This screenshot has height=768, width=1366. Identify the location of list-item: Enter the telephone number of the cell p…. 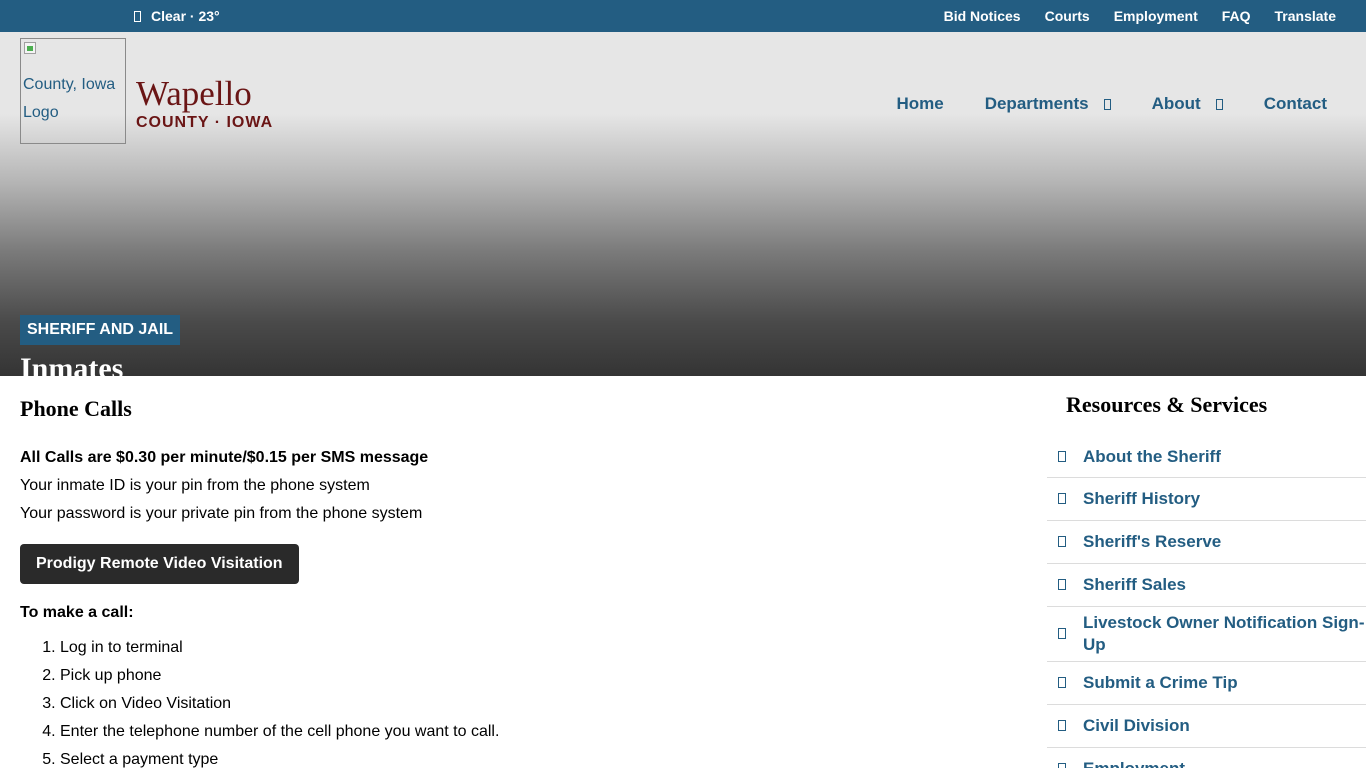
(530, 732).